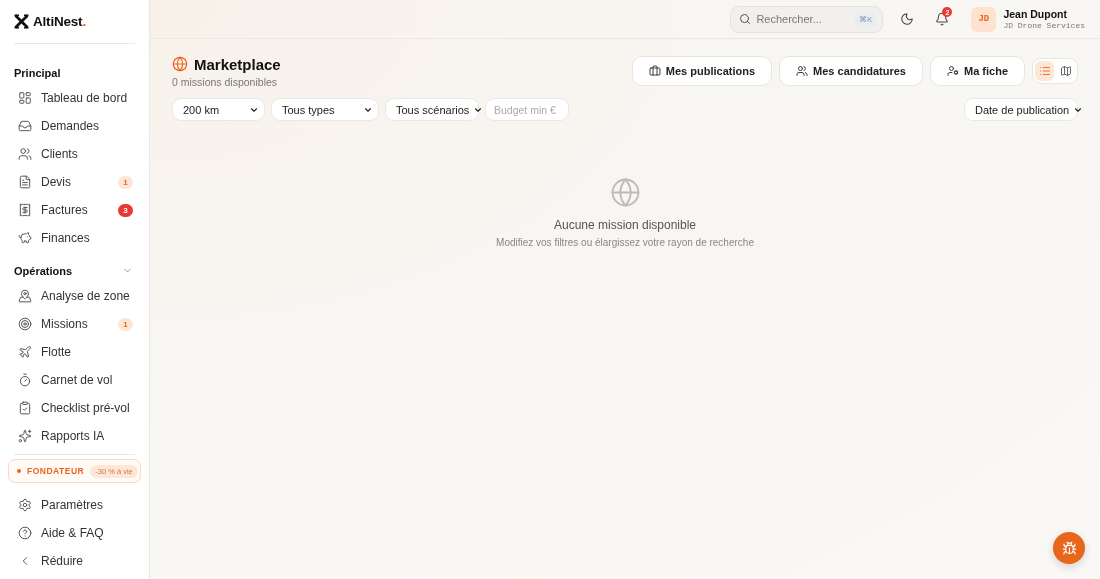  Describe the element at coordinates (25, 505) in the screenshot. I see `settings-icon` at that location.